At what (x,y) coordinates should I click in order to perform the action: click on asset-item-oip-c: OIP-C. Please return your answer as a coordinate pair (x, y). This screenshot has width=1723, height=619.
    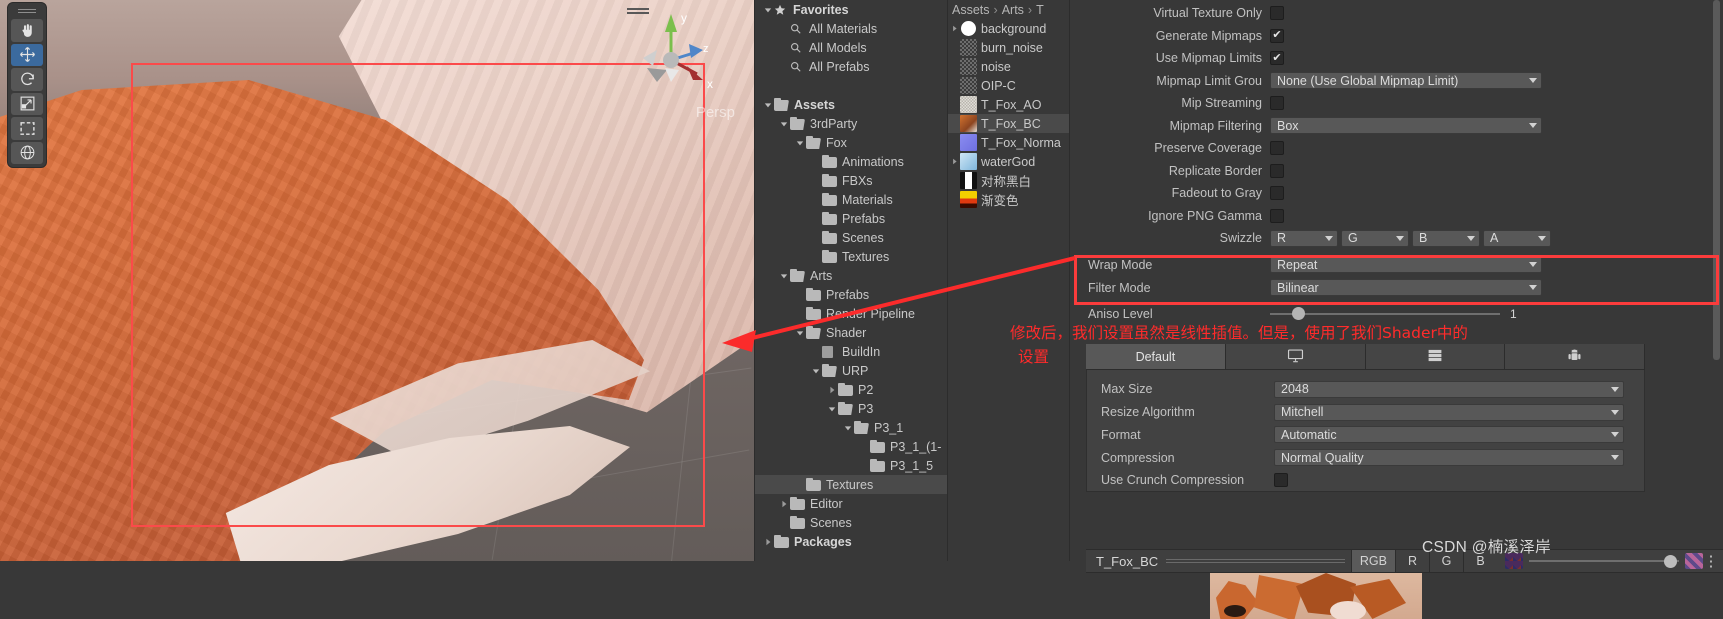
    Looking at the image, I should click on (1009, 85).